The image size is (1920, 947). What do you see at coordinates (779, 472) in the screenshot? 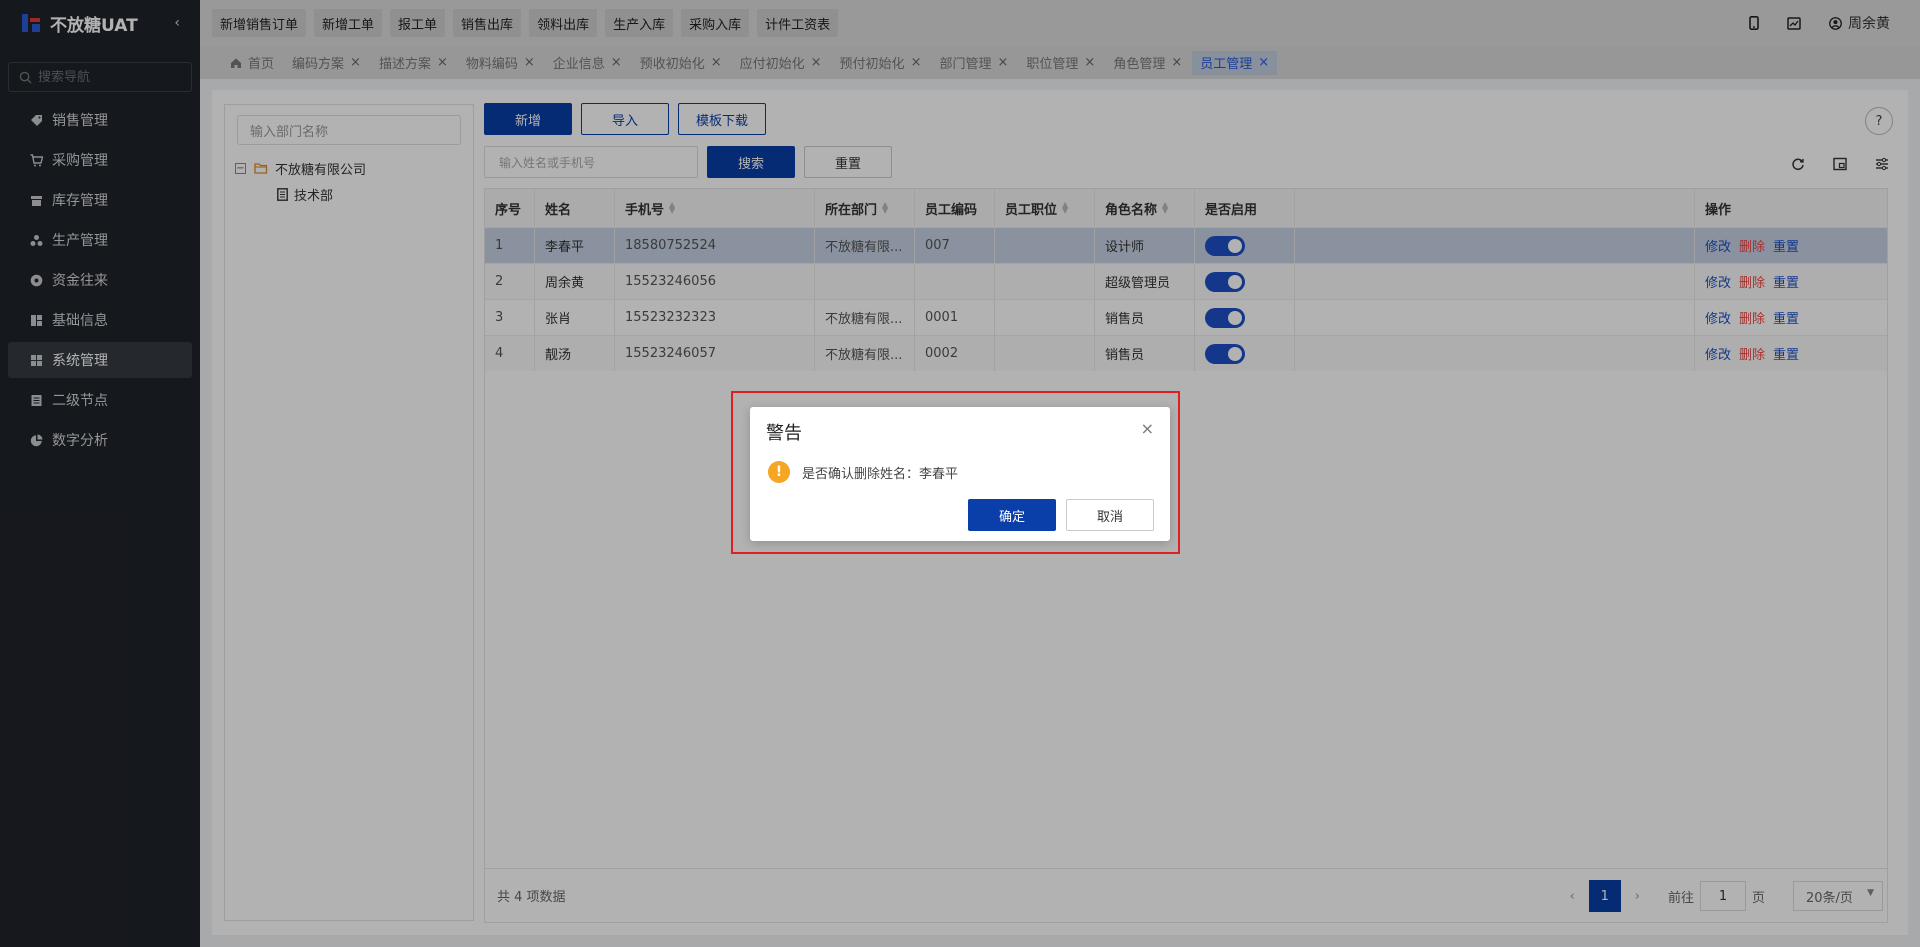
I see `warning-icon: !` at bounding box center [779, 472].